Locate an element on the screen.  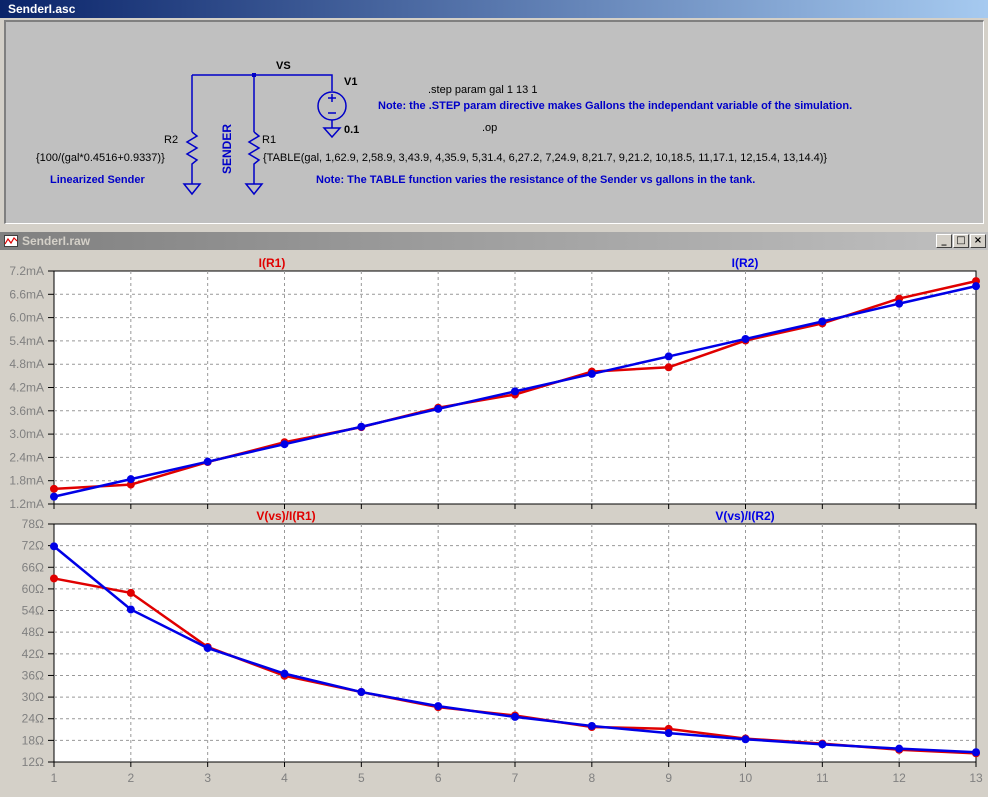
x-tick-label: 7 is located at coordinates (515, 778).